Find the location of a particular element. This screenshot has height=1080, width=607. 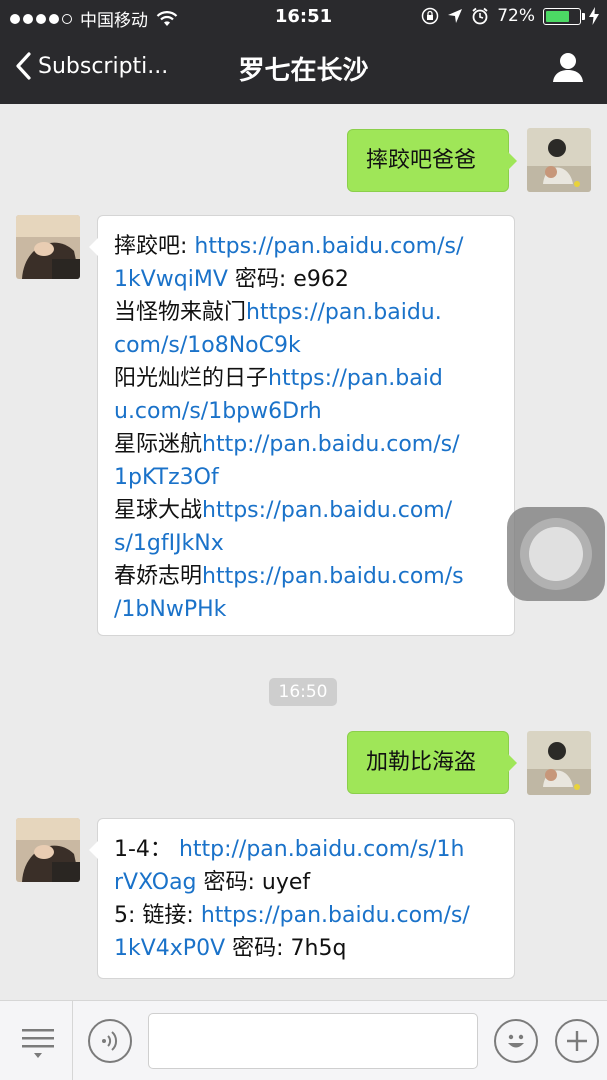

emoji-icon is located at coordinates (516, 1041).